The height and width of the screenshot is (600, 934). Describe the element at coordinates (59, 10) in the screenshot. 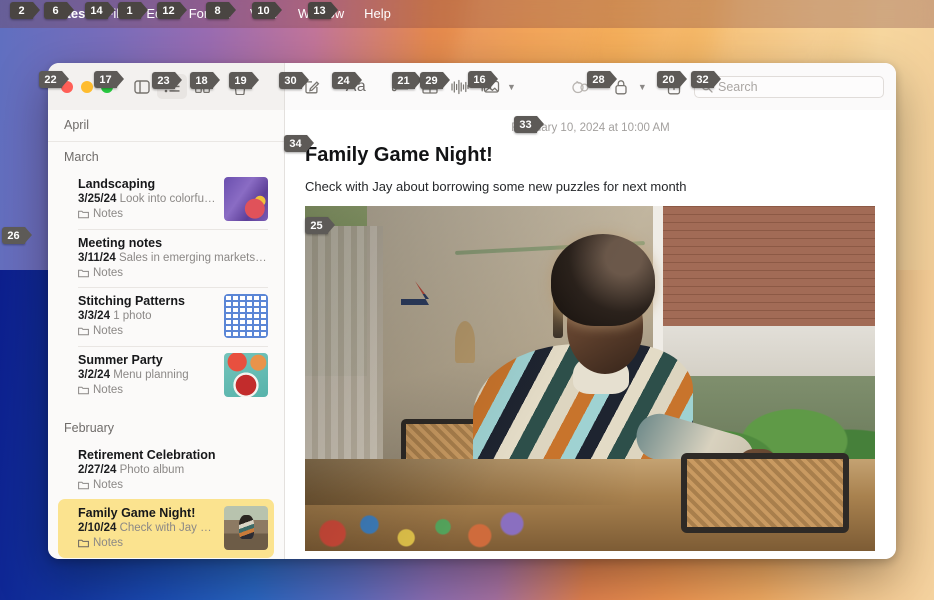

I see `annotation-badge: 6` at that location.